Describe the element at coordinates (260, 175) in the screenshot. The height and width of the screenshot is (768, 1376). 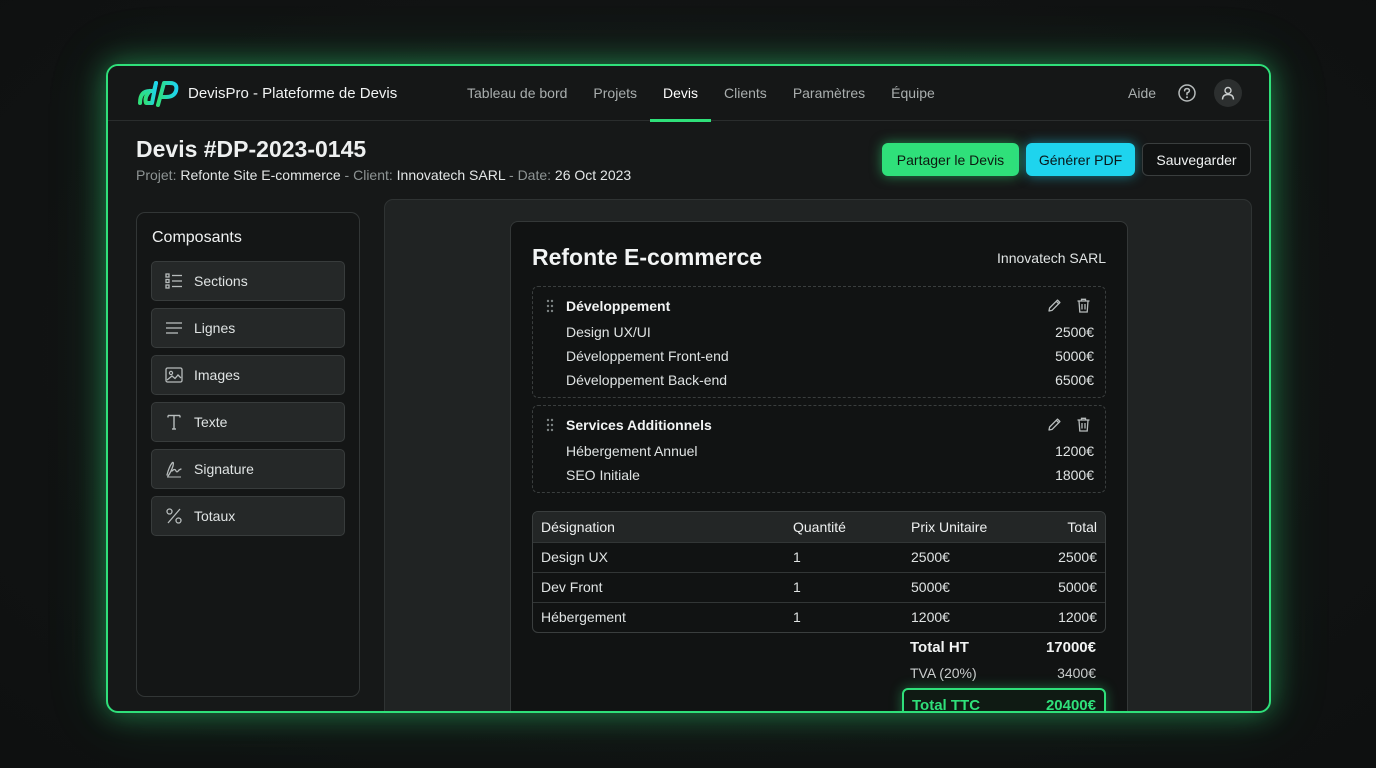
I see `project-value: Refonte Site E-commerce` at that location.